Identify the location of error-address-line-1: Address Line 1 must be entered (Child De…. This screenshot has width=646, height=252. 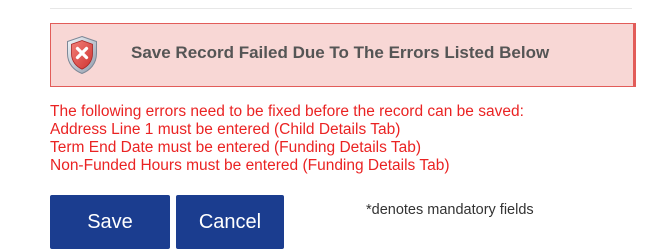
(225, 129).